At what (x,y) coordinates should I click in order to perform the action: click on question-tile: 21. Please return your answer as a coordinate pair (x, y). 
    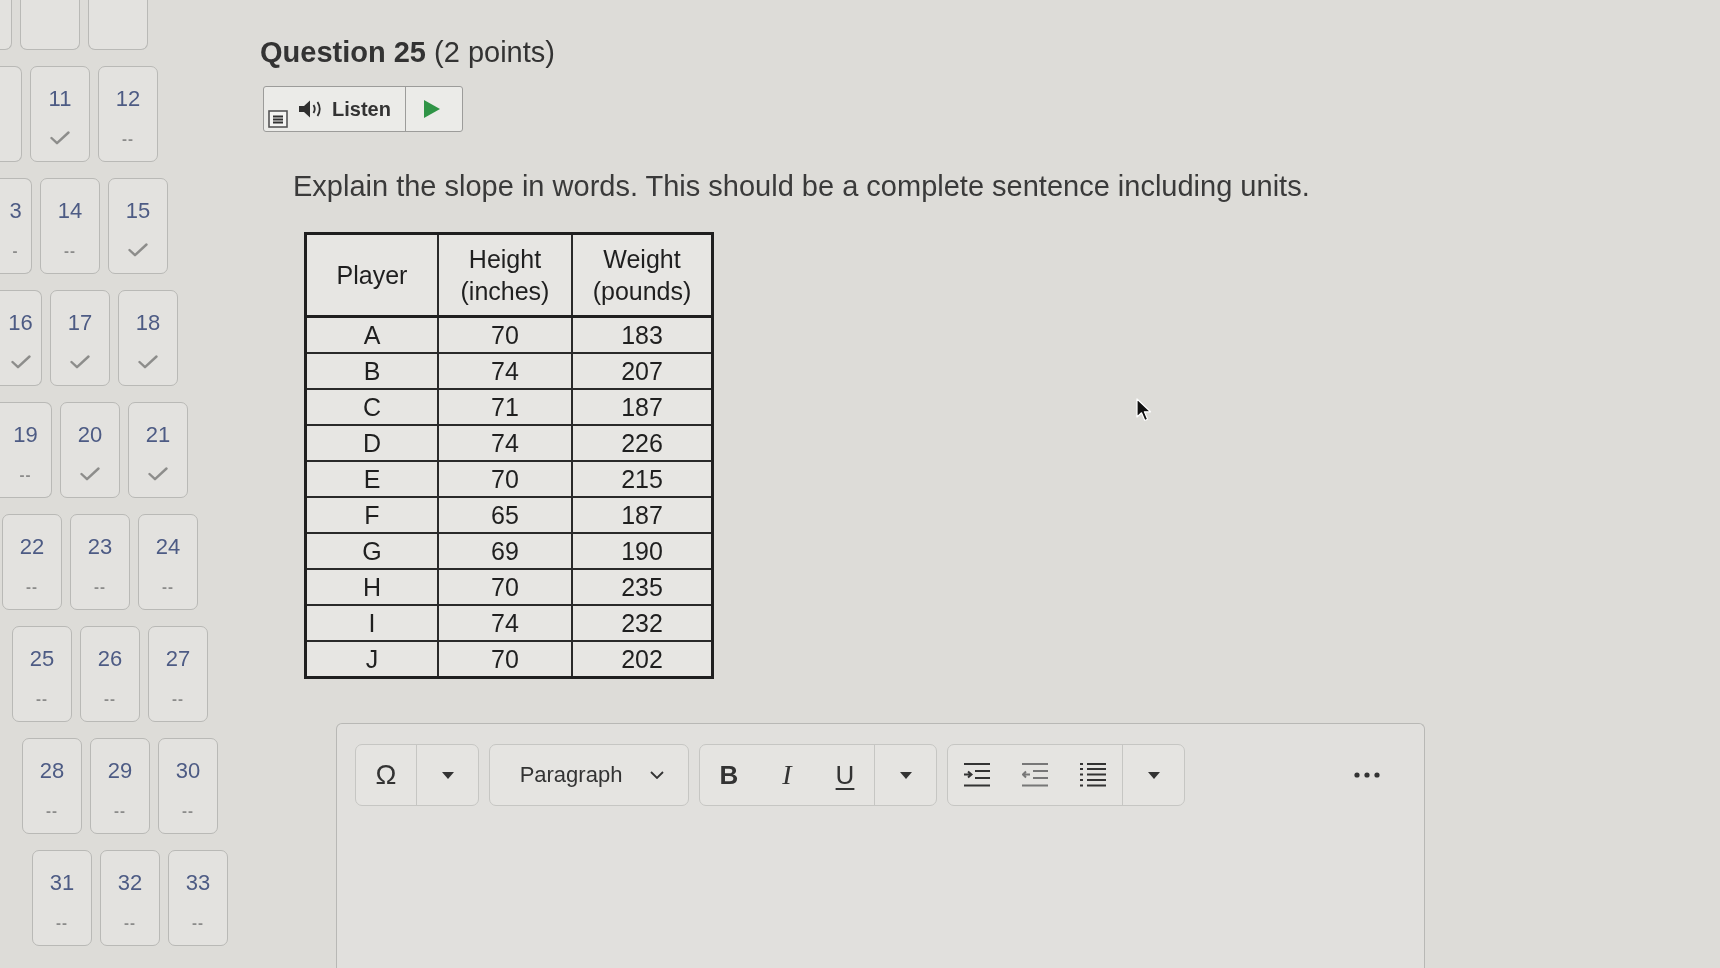
    Looking at the image, I should click on (158, 450).